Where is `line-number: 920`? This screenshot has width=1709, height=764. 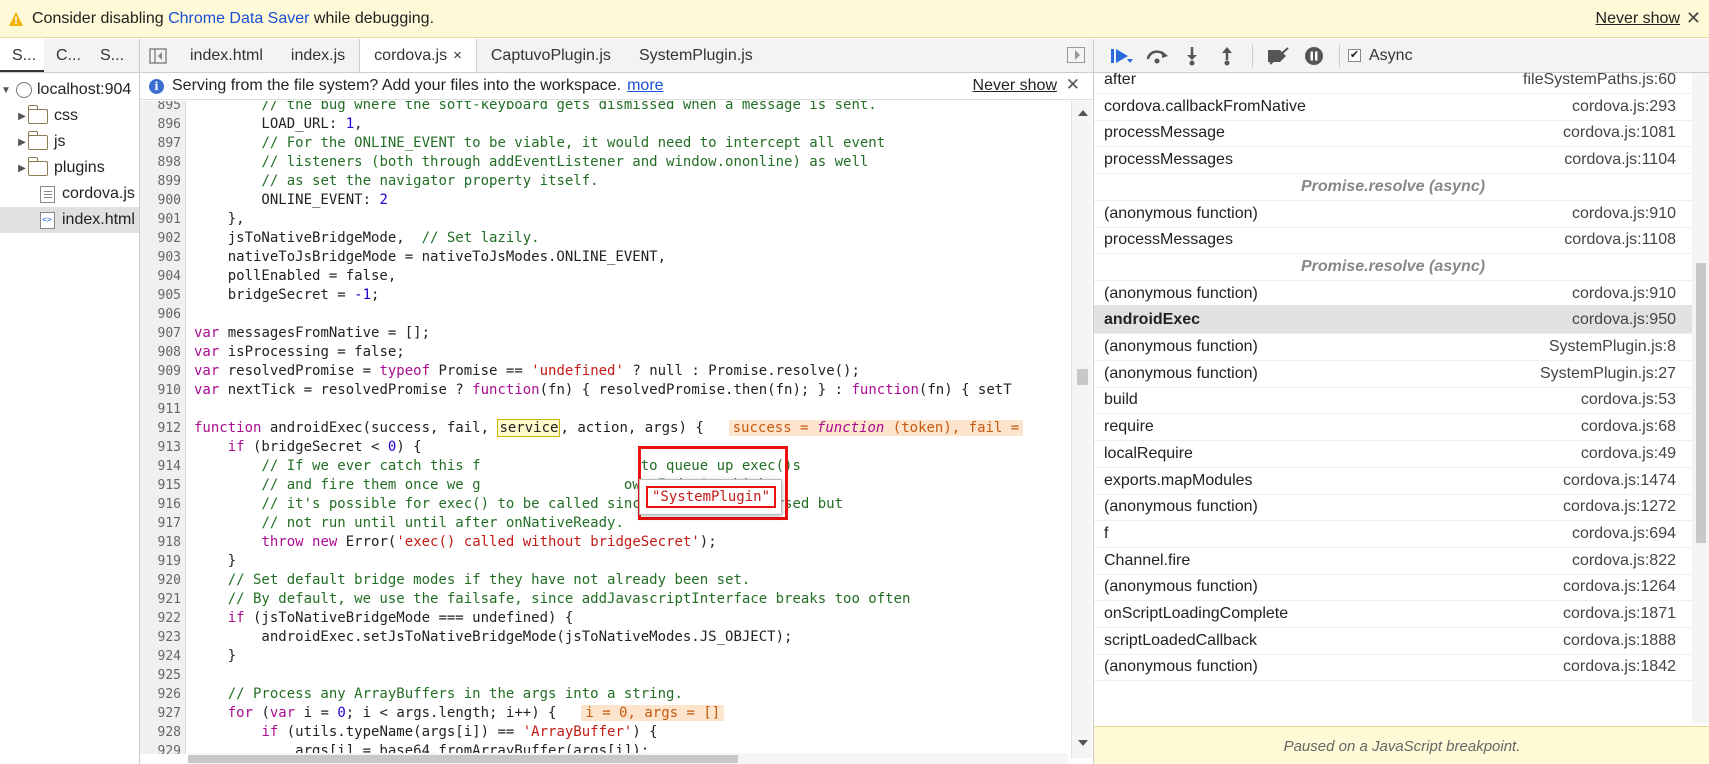 line-number: 920 is located at coordinates (160, 580).